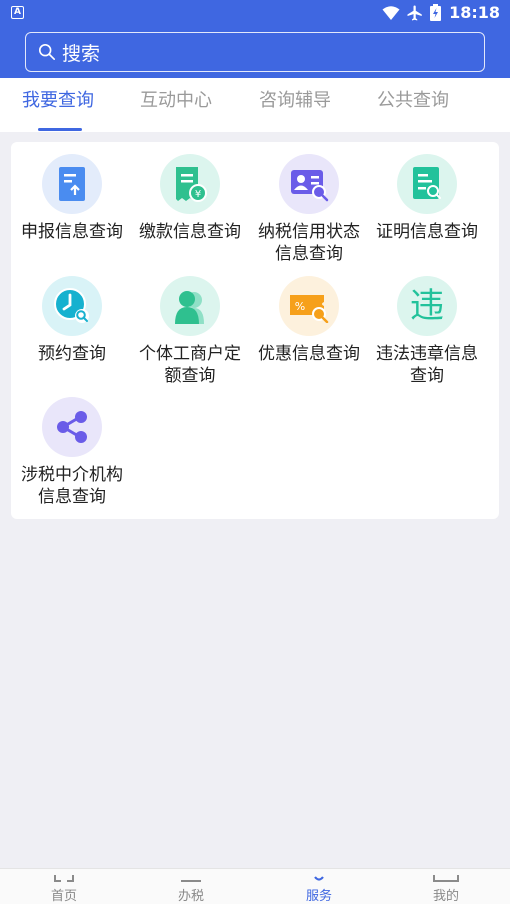 The width and height of the screenshot is (510, 904). I want to click on tab-bar: 我要查询 互动中心 咨询辅导 公共查询, so click(255, 105).